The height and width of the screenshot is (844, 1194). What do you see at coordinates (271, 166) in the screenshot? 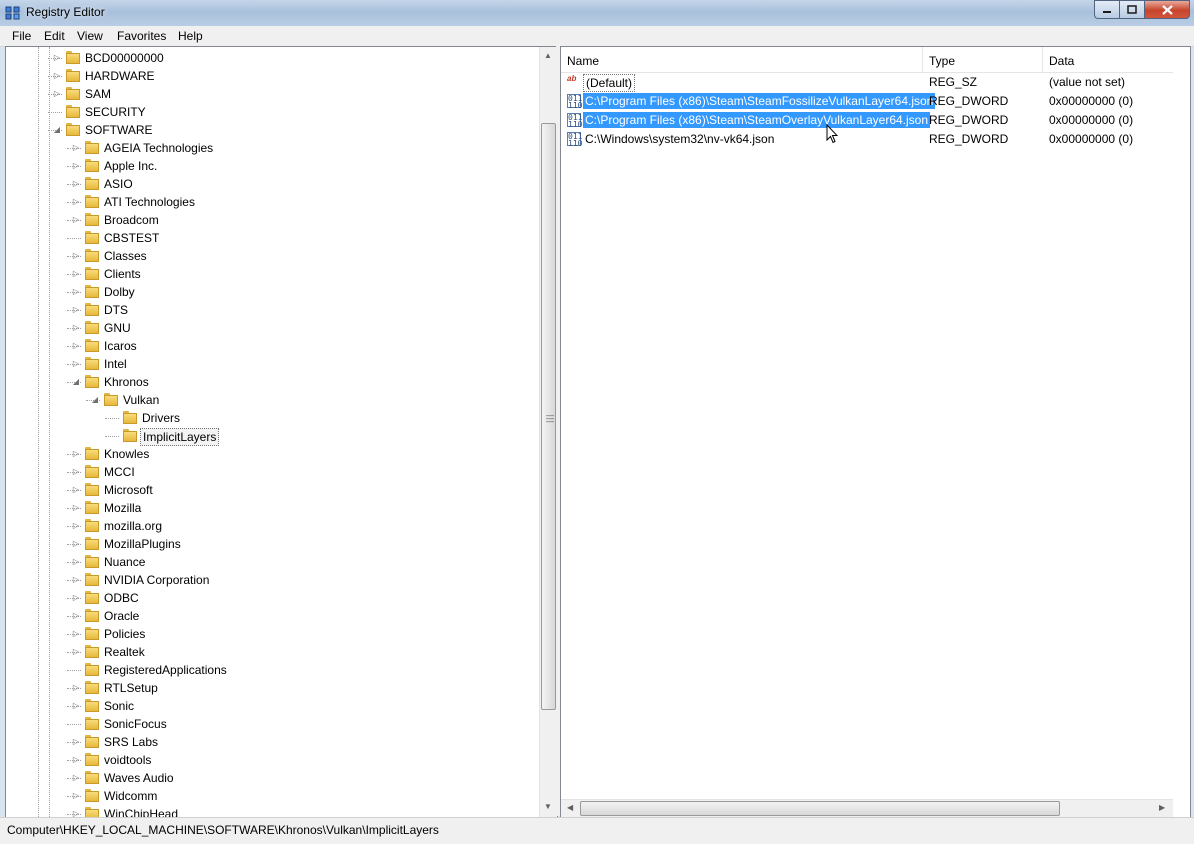
I see `tree-node: ▷ Apple Inc.` at bounding box center [271, 166].